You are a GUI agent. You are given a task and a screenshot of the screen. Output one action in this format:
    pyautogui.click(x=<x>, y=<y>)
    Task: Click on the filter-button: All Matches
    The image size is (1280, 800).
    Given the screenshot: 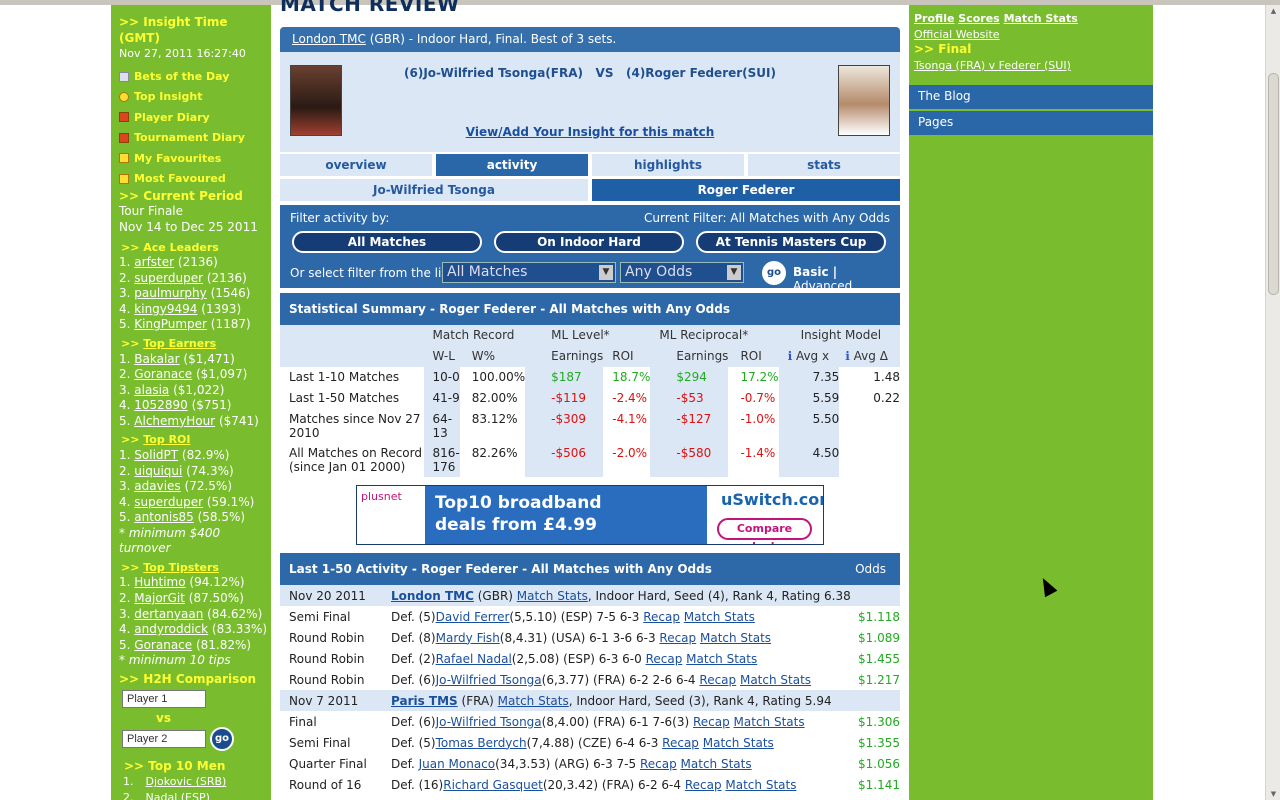 What is the action you would take?
    pyautogui.click(x=387, y=242)
    